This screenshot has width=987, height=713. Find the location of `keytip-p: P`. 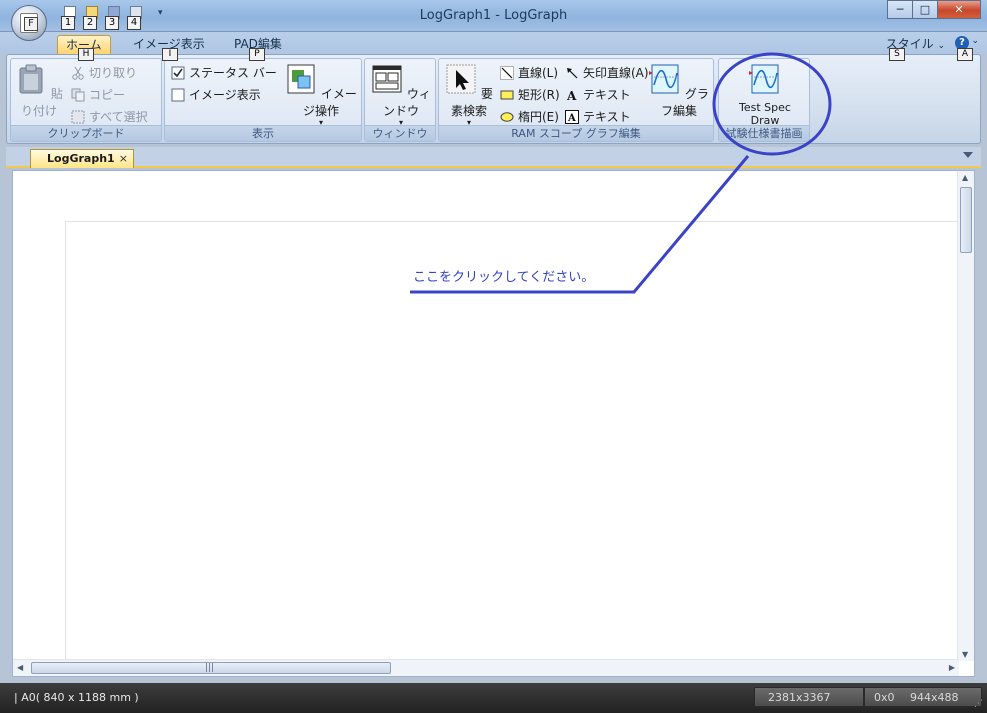

keytip-p: P is located at coordinates (257, 54).